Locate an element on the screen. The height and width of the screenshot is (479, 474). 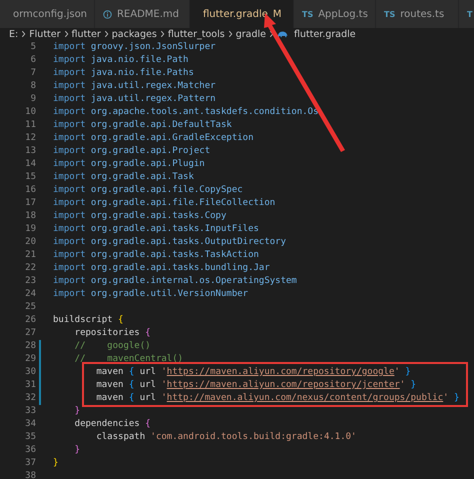
code-line: import org.gradle.internal.os.OperatingSystem is located at coordinates (175, 281).